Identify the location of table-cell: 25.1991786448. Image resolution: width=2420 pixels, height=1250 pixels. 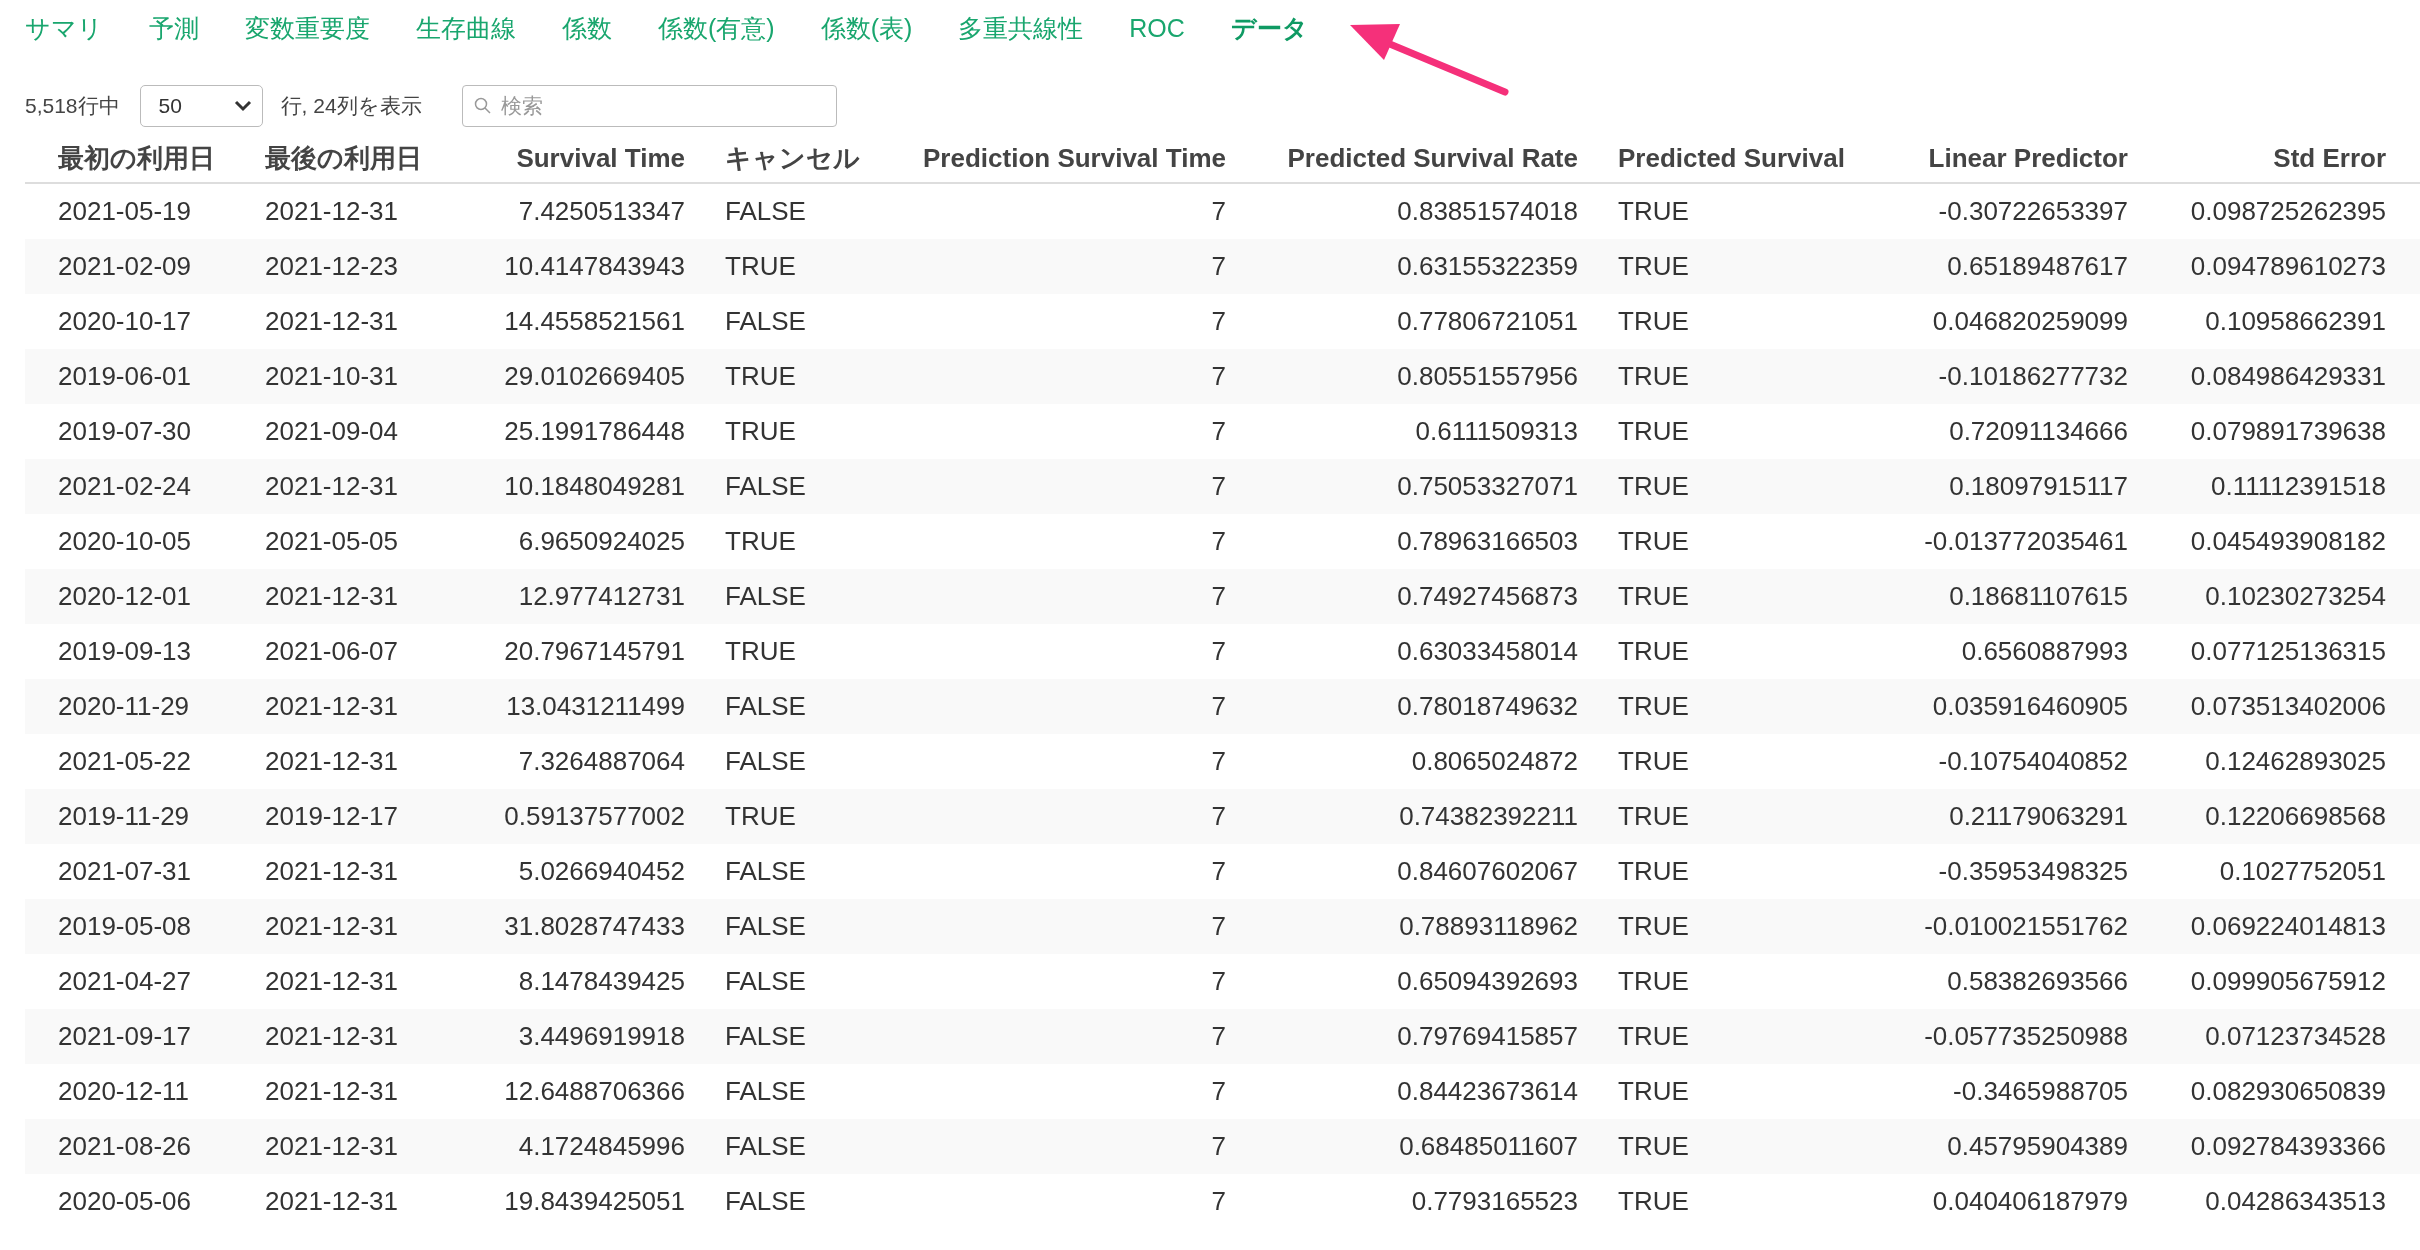
(594, 431).